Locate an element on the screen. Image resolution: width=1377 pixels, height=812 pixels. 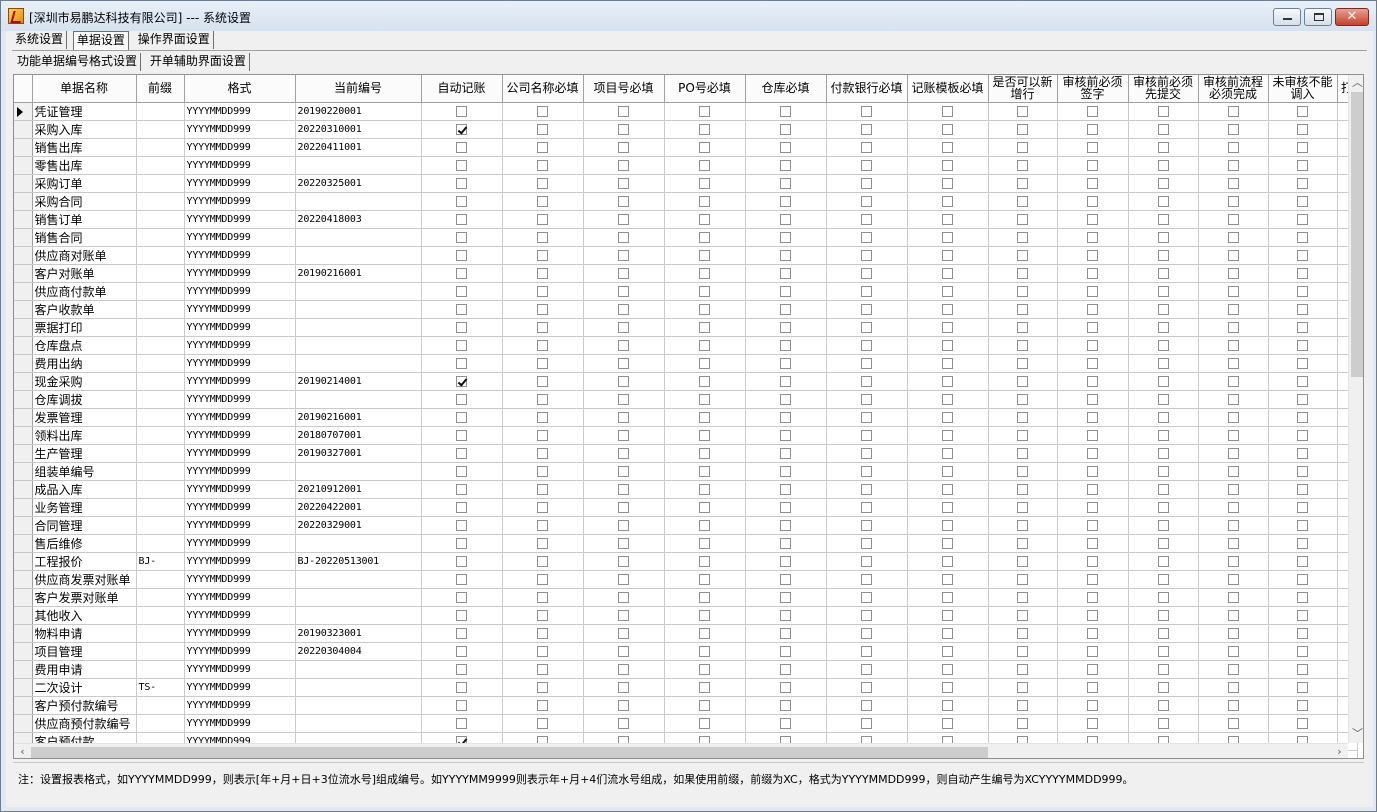
doc-name-cell: 现金采购 is located at coordinates (84, 381).